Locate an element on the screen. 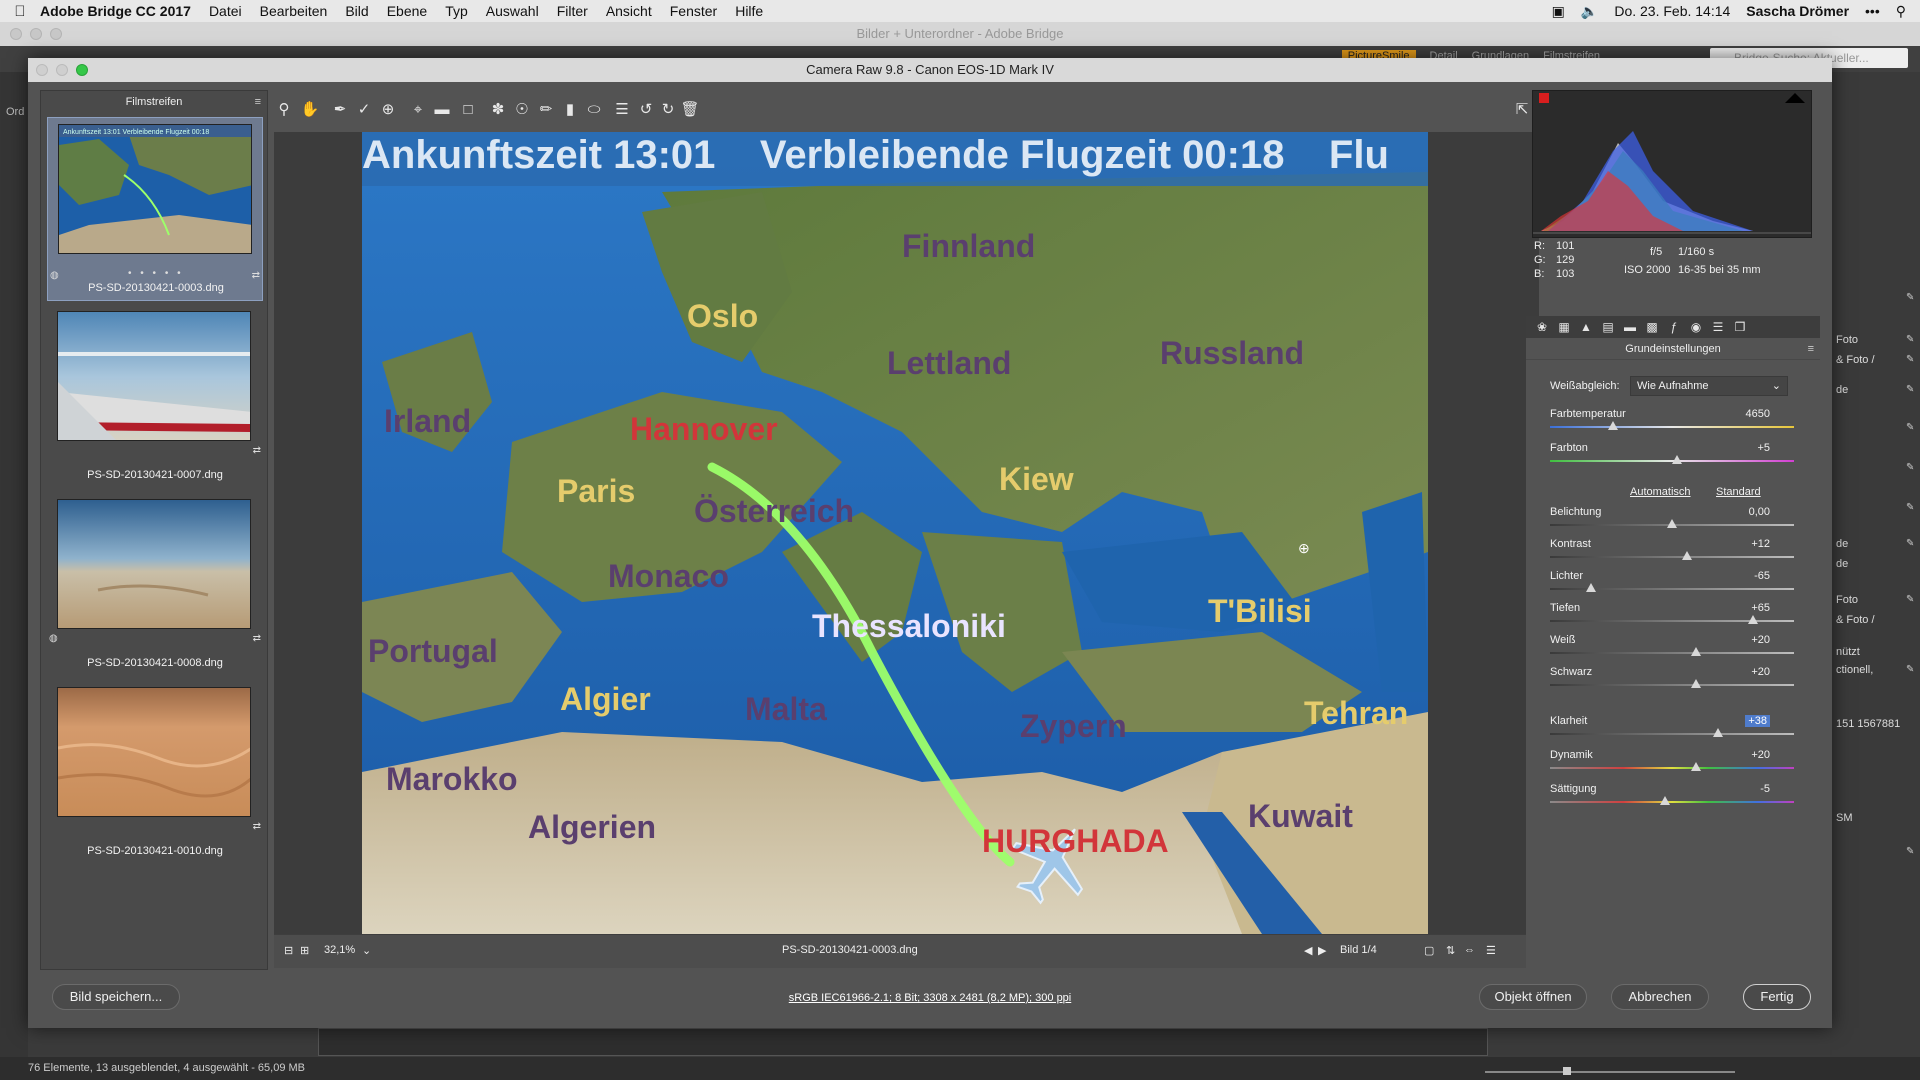 The width and height of the screenshot is (1920, 1080). zoom-tool-icon: ⚲ is located at coordinates (284, 110).